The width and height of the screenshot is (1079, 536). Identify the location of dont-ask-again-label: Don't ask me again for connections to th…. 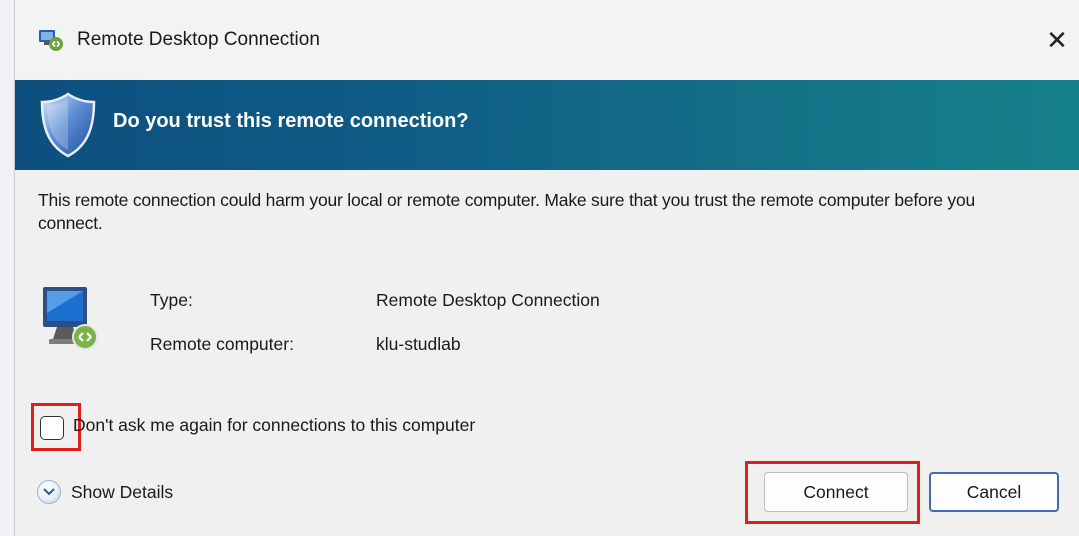
(274, 425).